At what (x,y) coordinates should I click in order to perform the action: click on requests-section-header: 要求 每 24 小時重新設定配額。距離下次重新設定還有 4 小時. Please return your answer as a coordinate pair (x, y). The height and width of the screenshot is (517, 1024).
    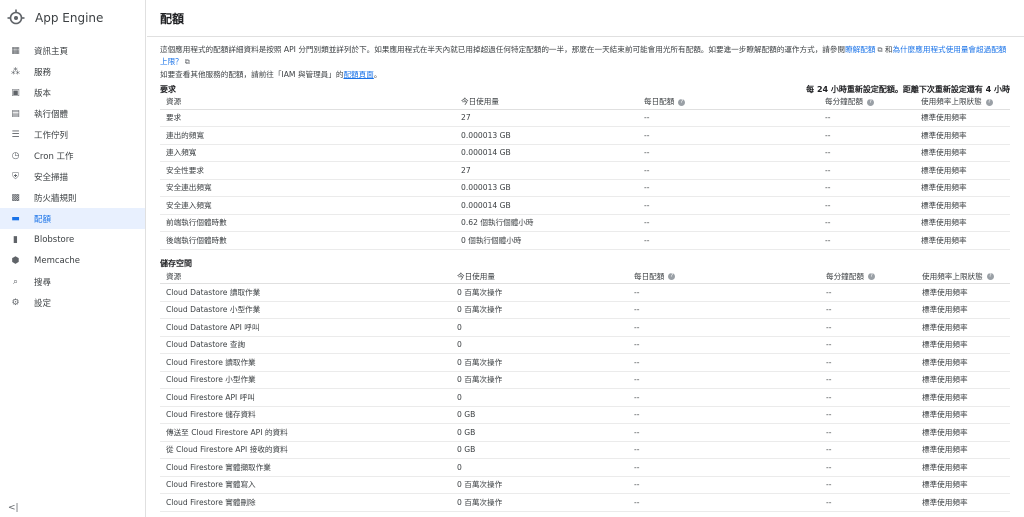
    Looking at the image, I should click on (585, 89).